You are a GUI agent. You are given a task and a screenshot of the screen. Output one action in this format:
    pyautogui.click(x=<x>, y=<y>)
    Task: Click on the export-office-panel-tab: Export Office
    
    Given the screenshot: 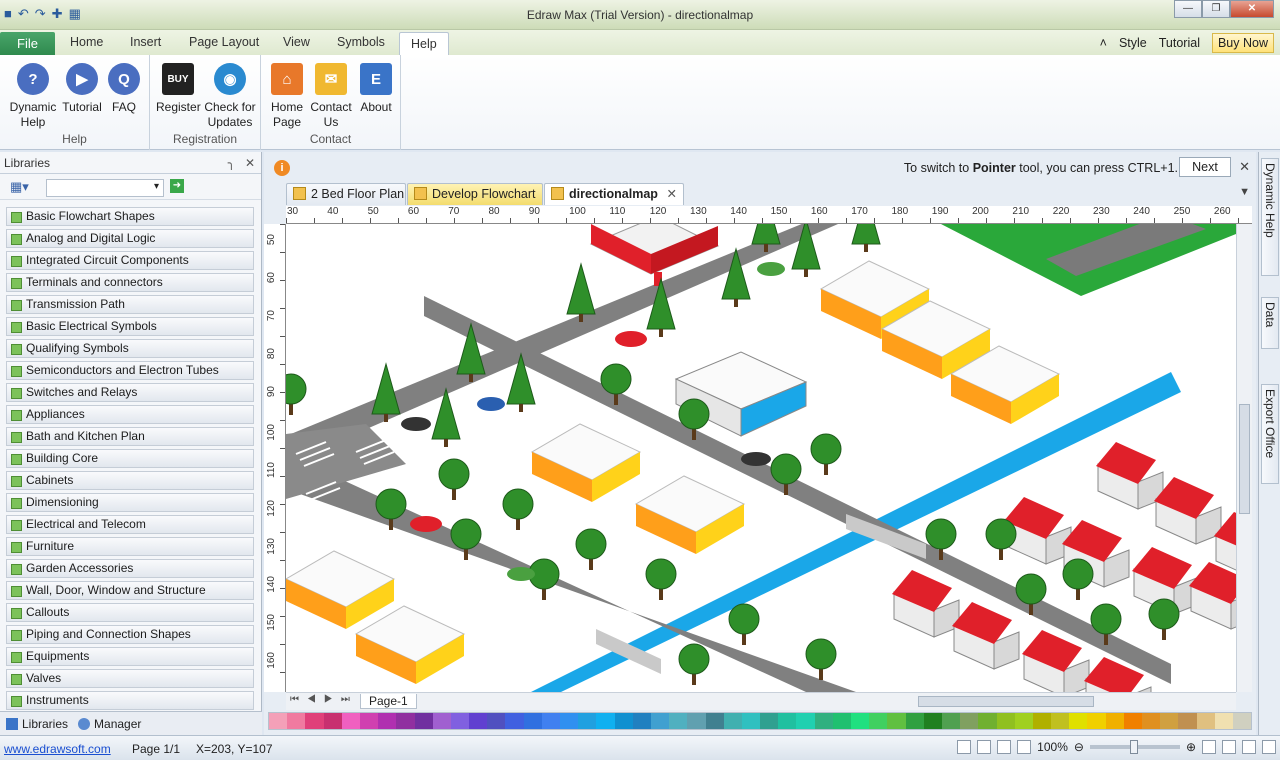 What is the action you would take?
    pyautogui.click(x=1270, y=434)
    